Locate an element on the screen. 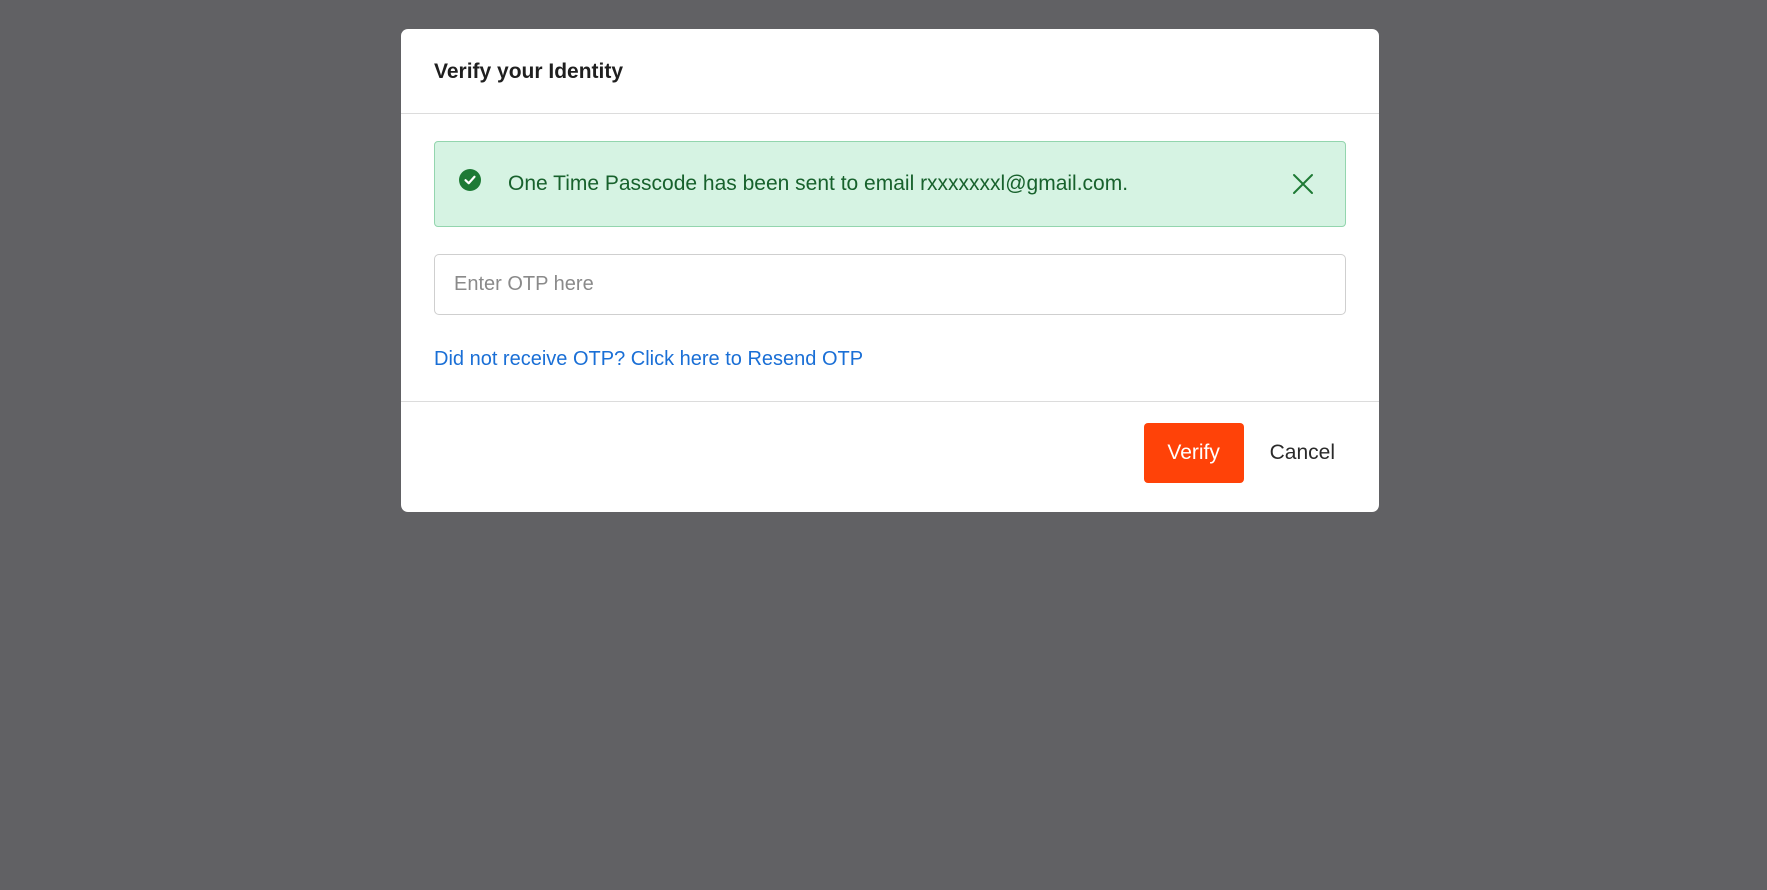  cancel-button: Cancel is located at coordinates (1302, 453).